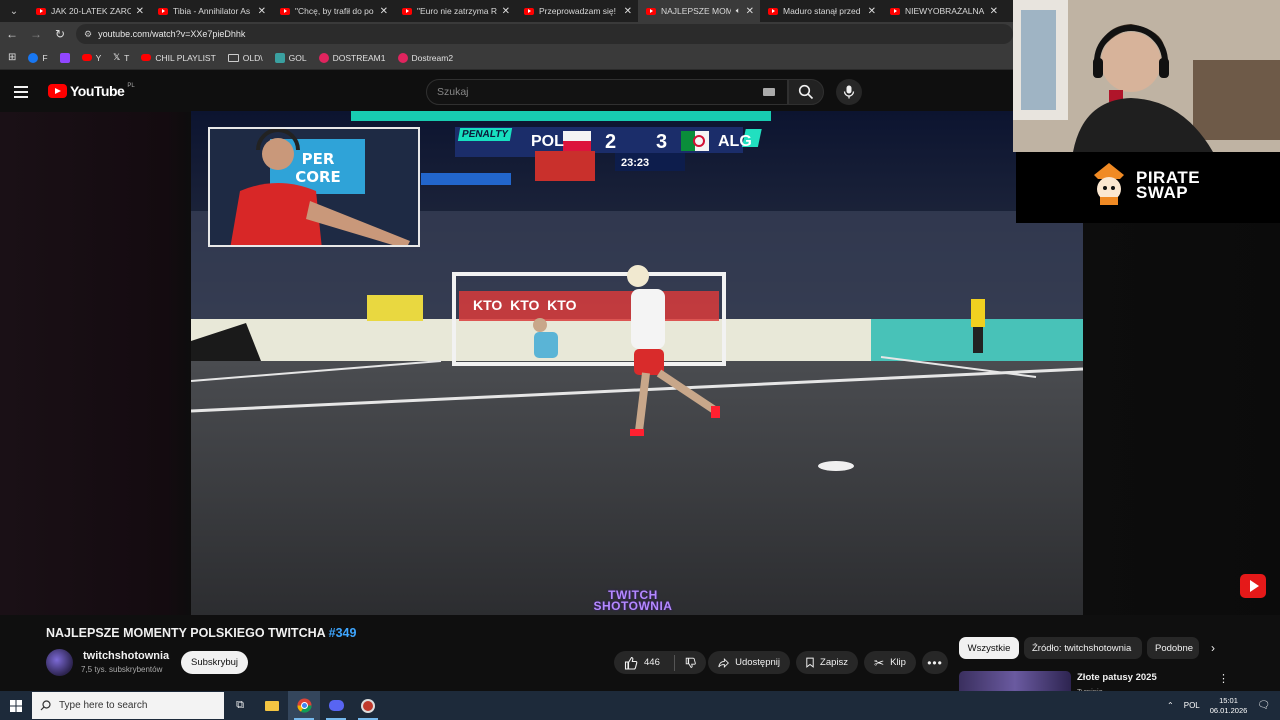 This screenshot has height=720, width=1280. I want to click on chip-similar: Podobne, so click(1173, 648).